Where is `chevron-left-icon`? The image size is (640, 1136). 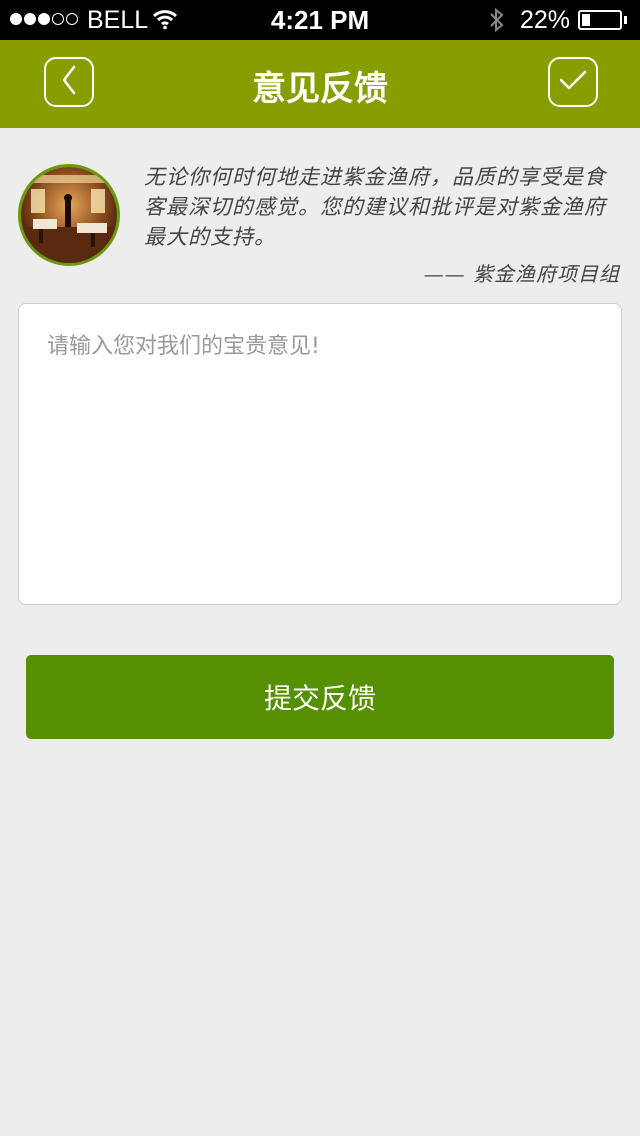
chevron-left-icon is located at coordinates (69, 82).